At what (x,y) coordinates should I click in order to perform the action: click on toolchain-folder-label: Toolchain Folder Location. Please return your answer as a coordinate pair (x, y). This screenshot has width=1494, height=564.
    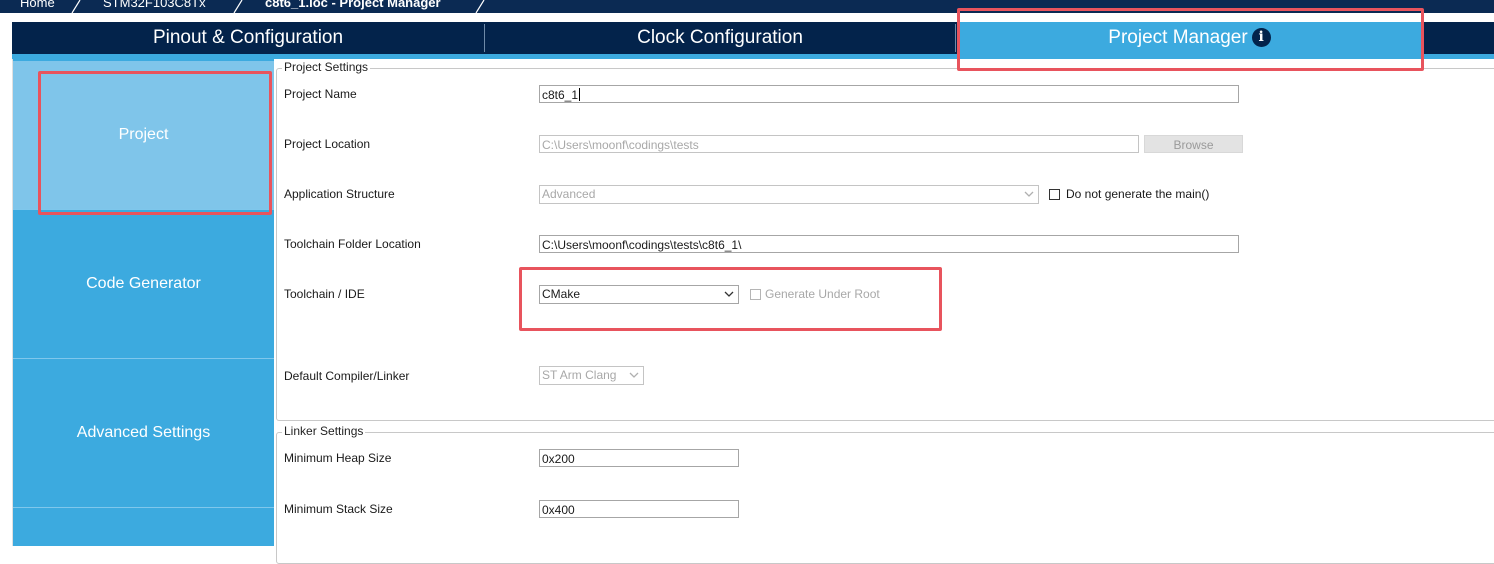
    Looking at the image, I should click on (352, 244).